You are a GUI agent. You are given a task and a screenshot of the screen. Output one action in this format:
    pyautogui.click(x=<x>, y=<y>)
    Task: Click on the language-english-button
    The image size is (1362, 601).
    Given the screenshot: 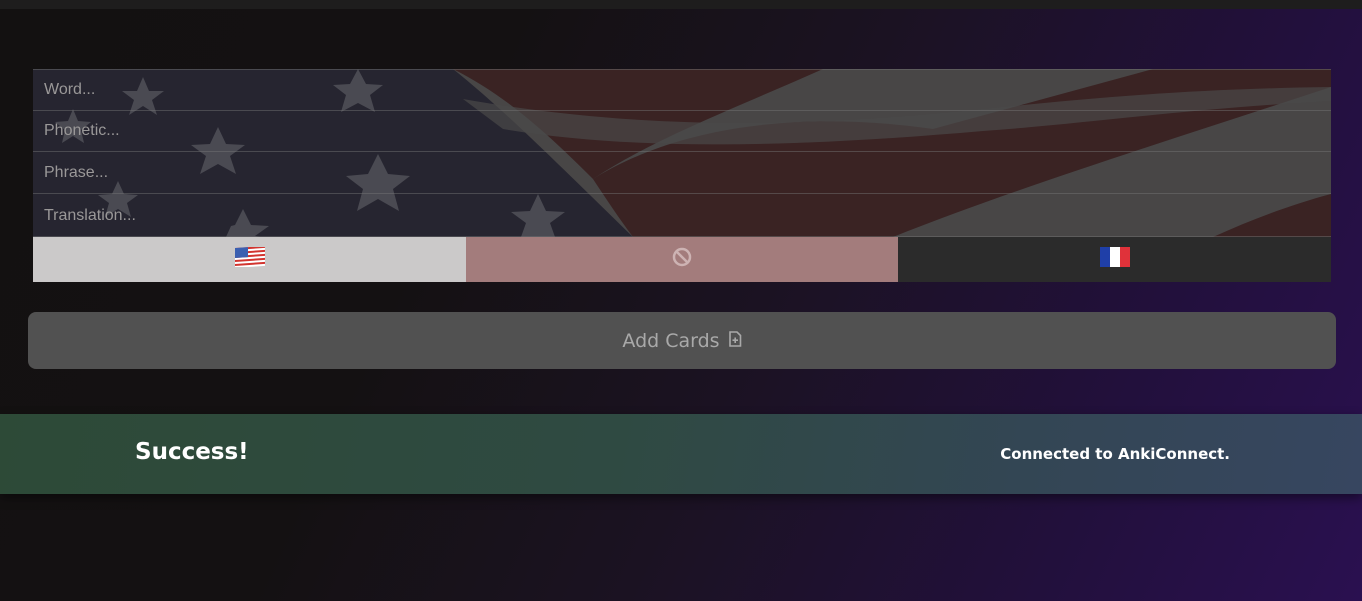 What is the action you would take?
    pyautogui.click(x=249, y=259)
    